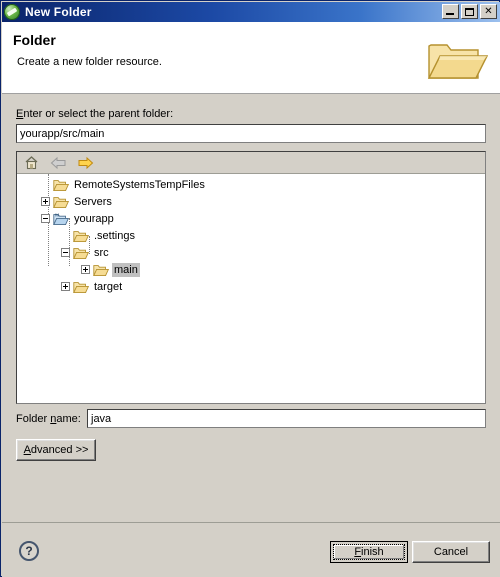  What do you see at coordinates (251, 133) in the screenshot?
I see `parent-folder-input: yourapp/src/main` at bounding box center [251, 133].